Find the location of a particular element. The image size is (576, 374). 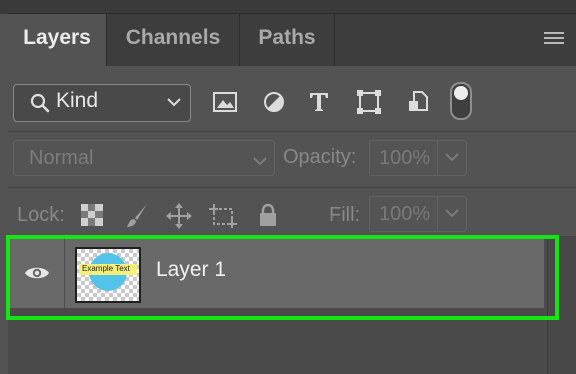

filter-kind-label: Kind is located at coordinates (77, 100).